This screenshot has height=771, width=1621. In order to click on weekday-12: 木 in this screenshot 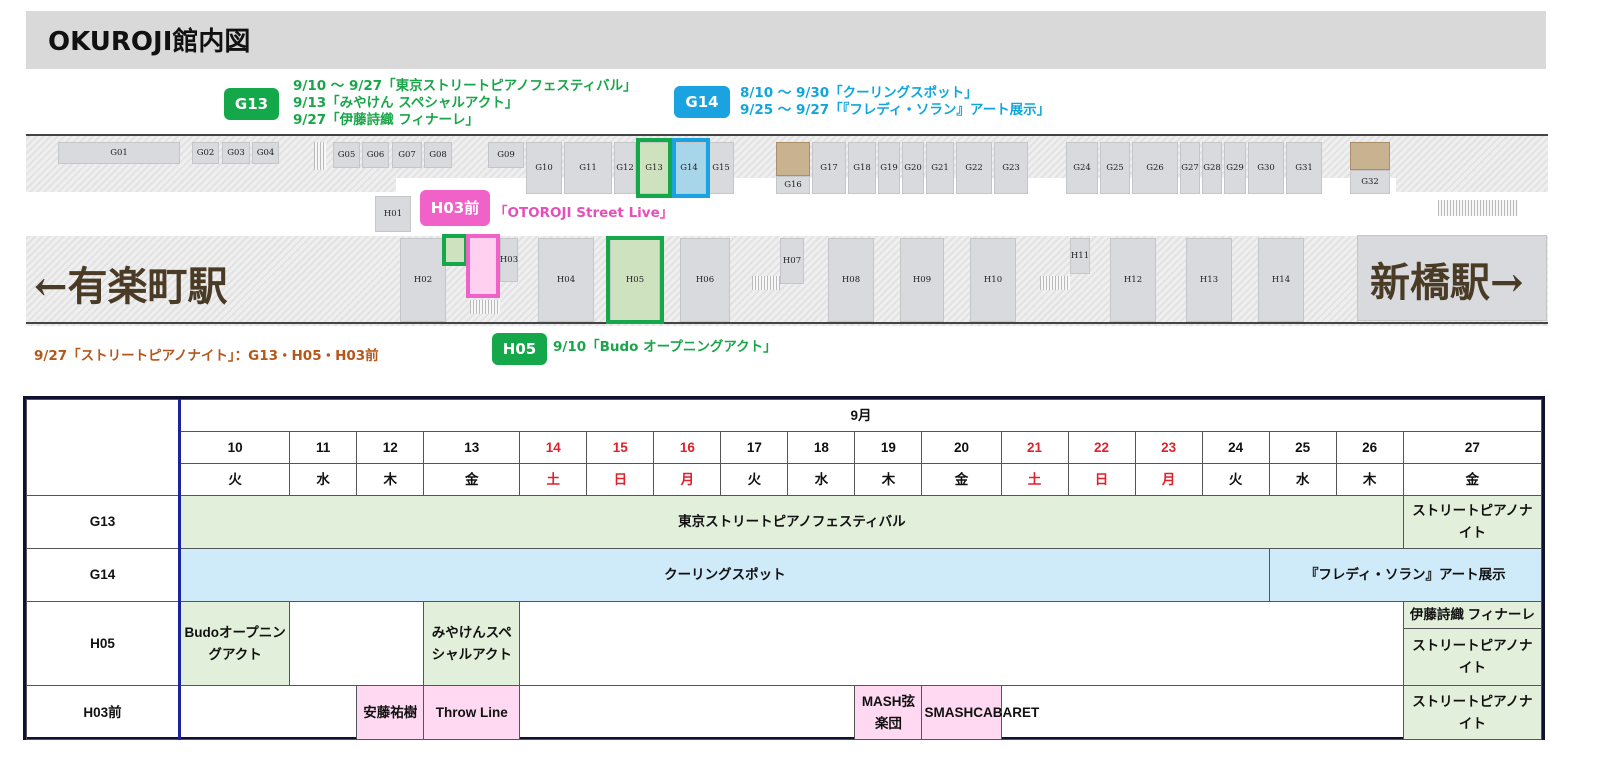, I will do `click(390, 479)`.